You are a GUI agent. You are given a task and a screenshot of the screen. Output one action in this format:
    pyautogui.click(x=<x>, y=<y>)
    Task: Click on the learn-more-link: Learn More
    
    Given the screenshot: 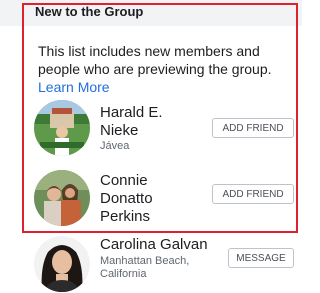 What is the action you would take?
    pyautogui.click(x=163, y=87)
    